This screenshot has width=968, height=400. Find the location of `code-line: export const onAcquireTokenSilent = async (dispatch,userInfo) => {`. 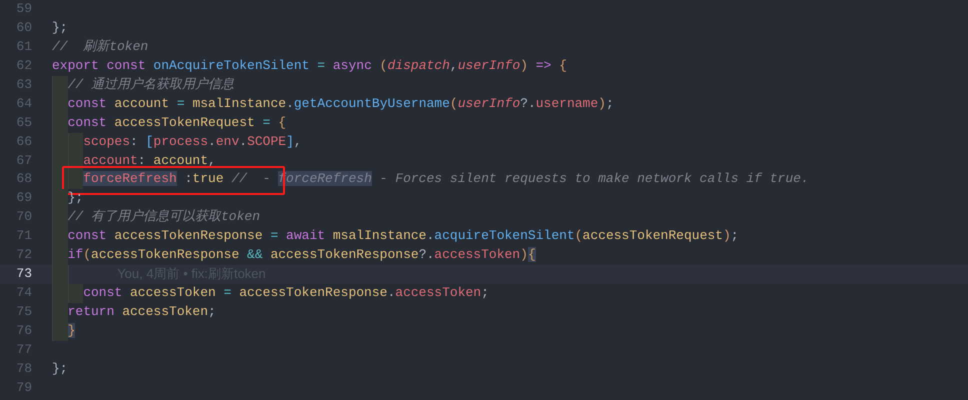

code-line: export const onAcquireTokenSilent = async (dispatch,userInfo) => { is located at coordinates (309, 65).